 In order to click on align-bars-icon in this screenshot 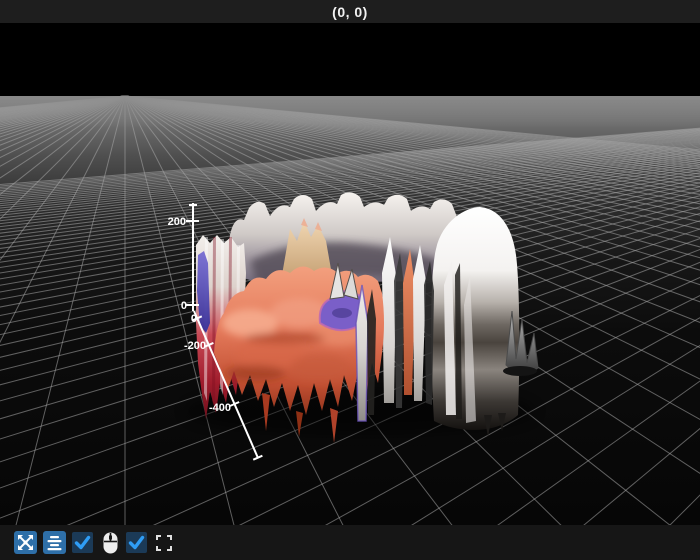, I will do `click(54, 543)`.